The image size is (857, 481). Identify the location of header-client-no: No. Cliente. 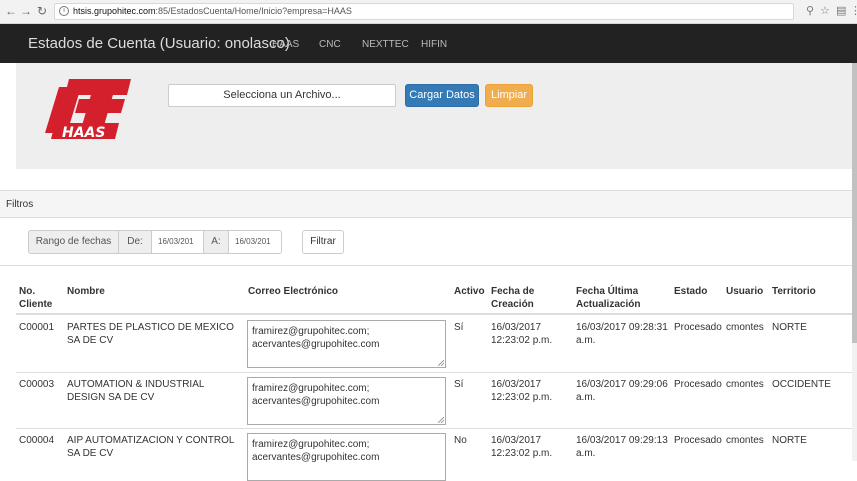
(35, 298).